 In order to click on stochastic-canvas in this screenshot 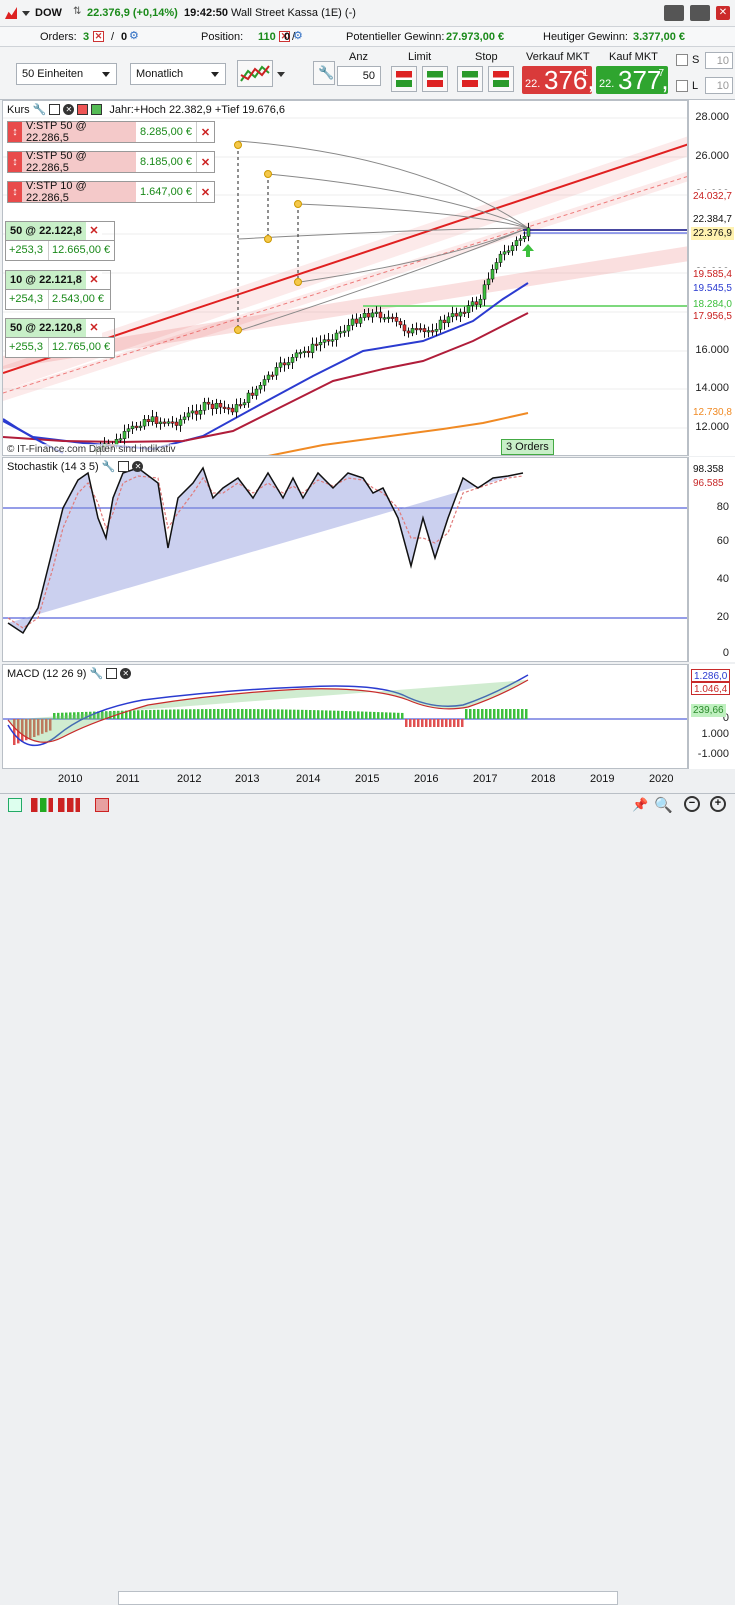, I will do `click(345, 560)`.